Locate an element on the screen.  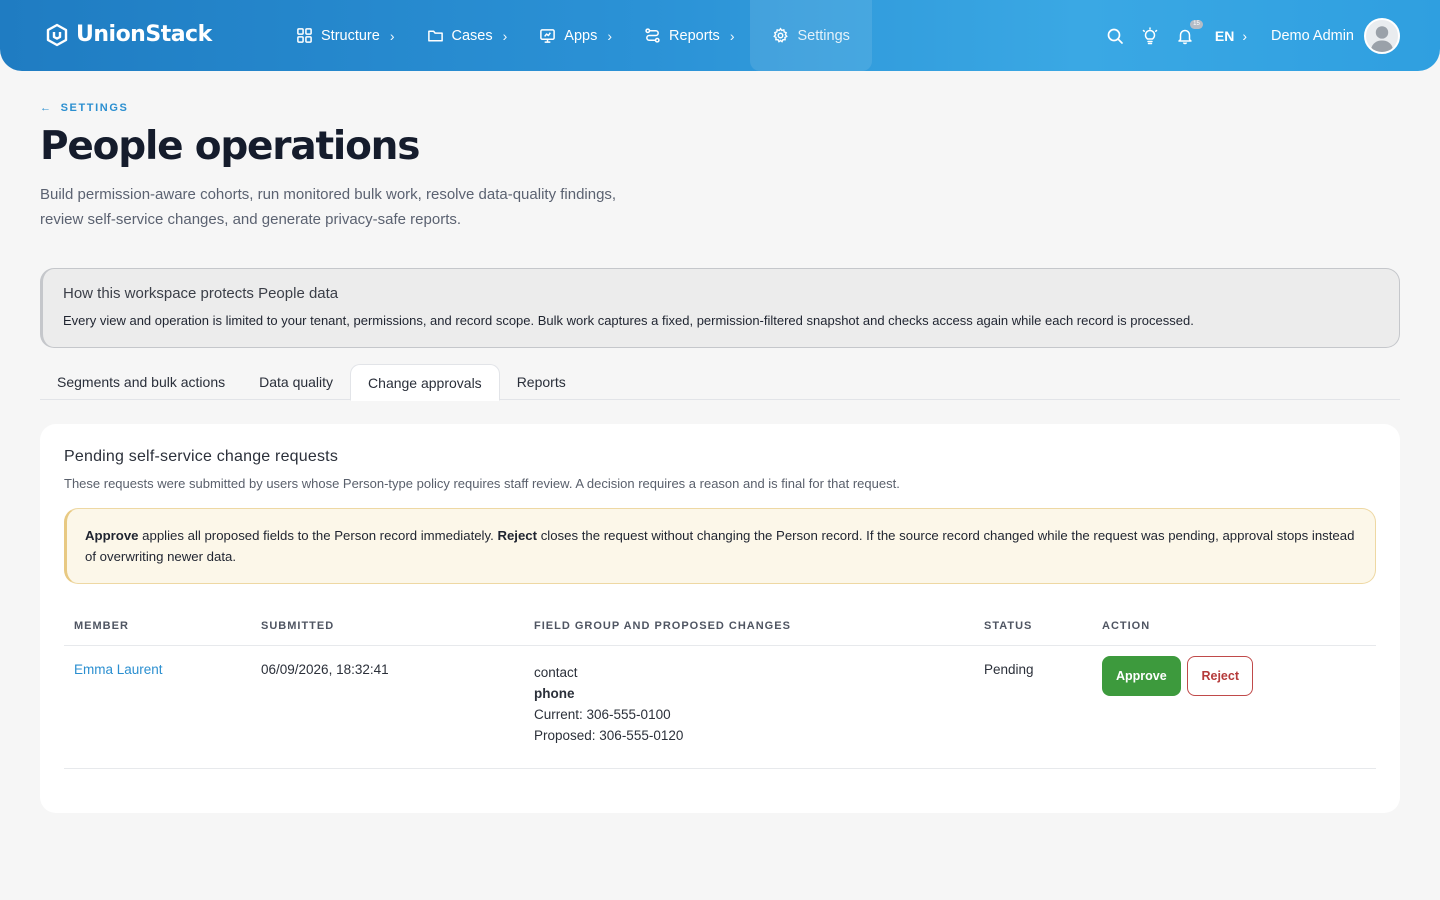
notifications-button: 15 is located at coordinates (1189, 32).